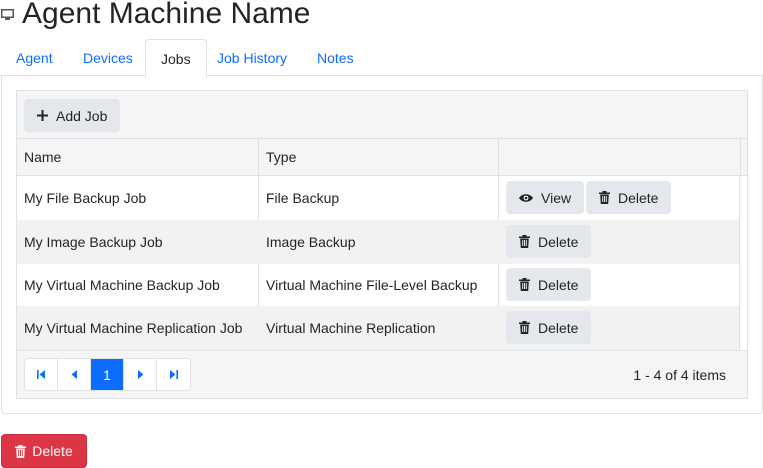 This screenshot has width=763, height=468. What do you see at coordinates (311, 242) in the screenshot?
I see `job-type-cell: Image Backup` at bounding box center [311, 242].